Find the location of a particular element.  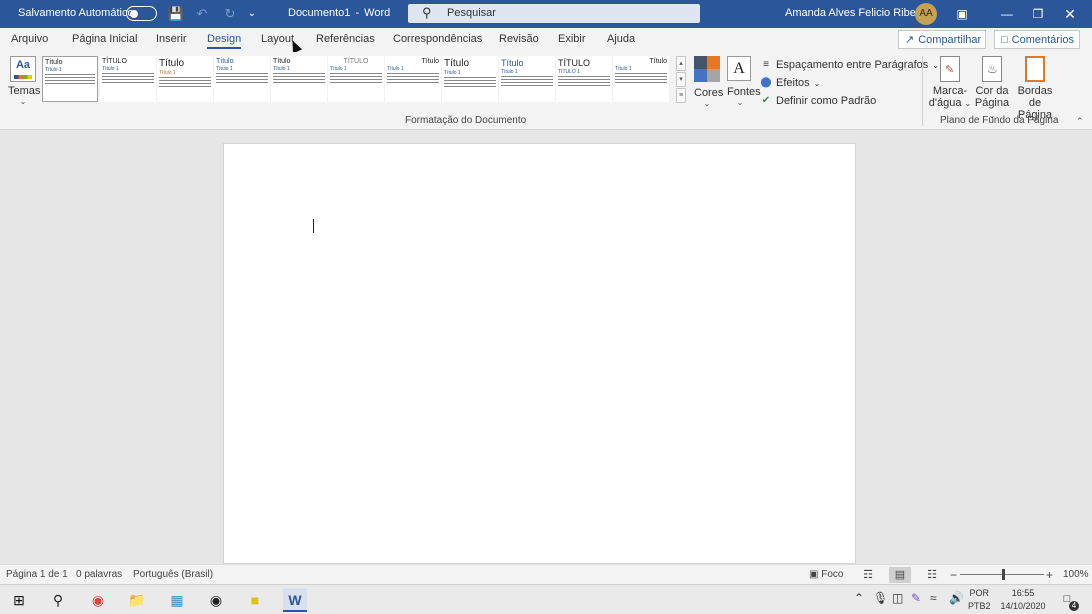

page-color-button: ♨ Cor da Página ⌄ is located at coordinates (992, 89).